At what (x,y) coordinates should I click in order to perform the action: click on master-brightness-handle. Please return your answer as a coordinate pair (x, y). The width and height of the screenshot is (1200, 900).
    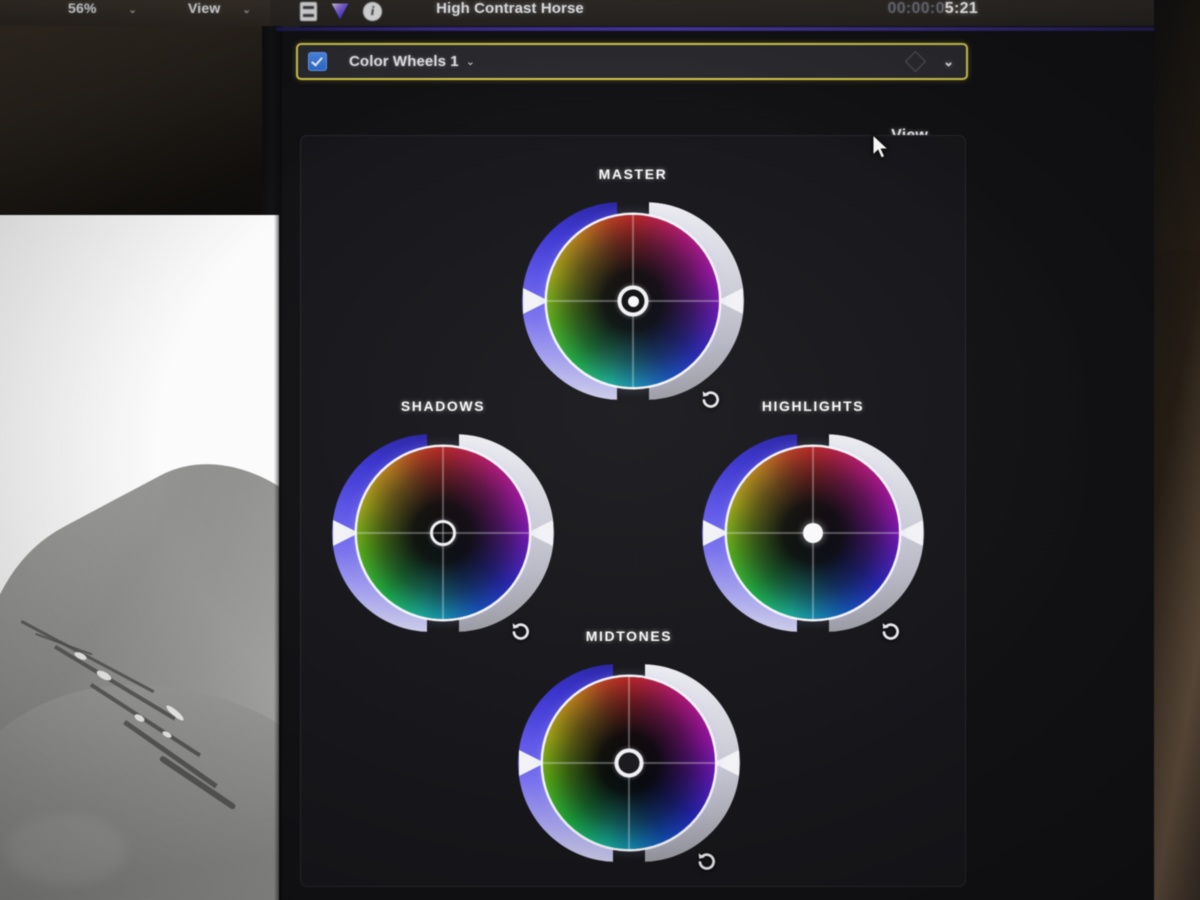
    Looking at the image, I should click on (730, 301).